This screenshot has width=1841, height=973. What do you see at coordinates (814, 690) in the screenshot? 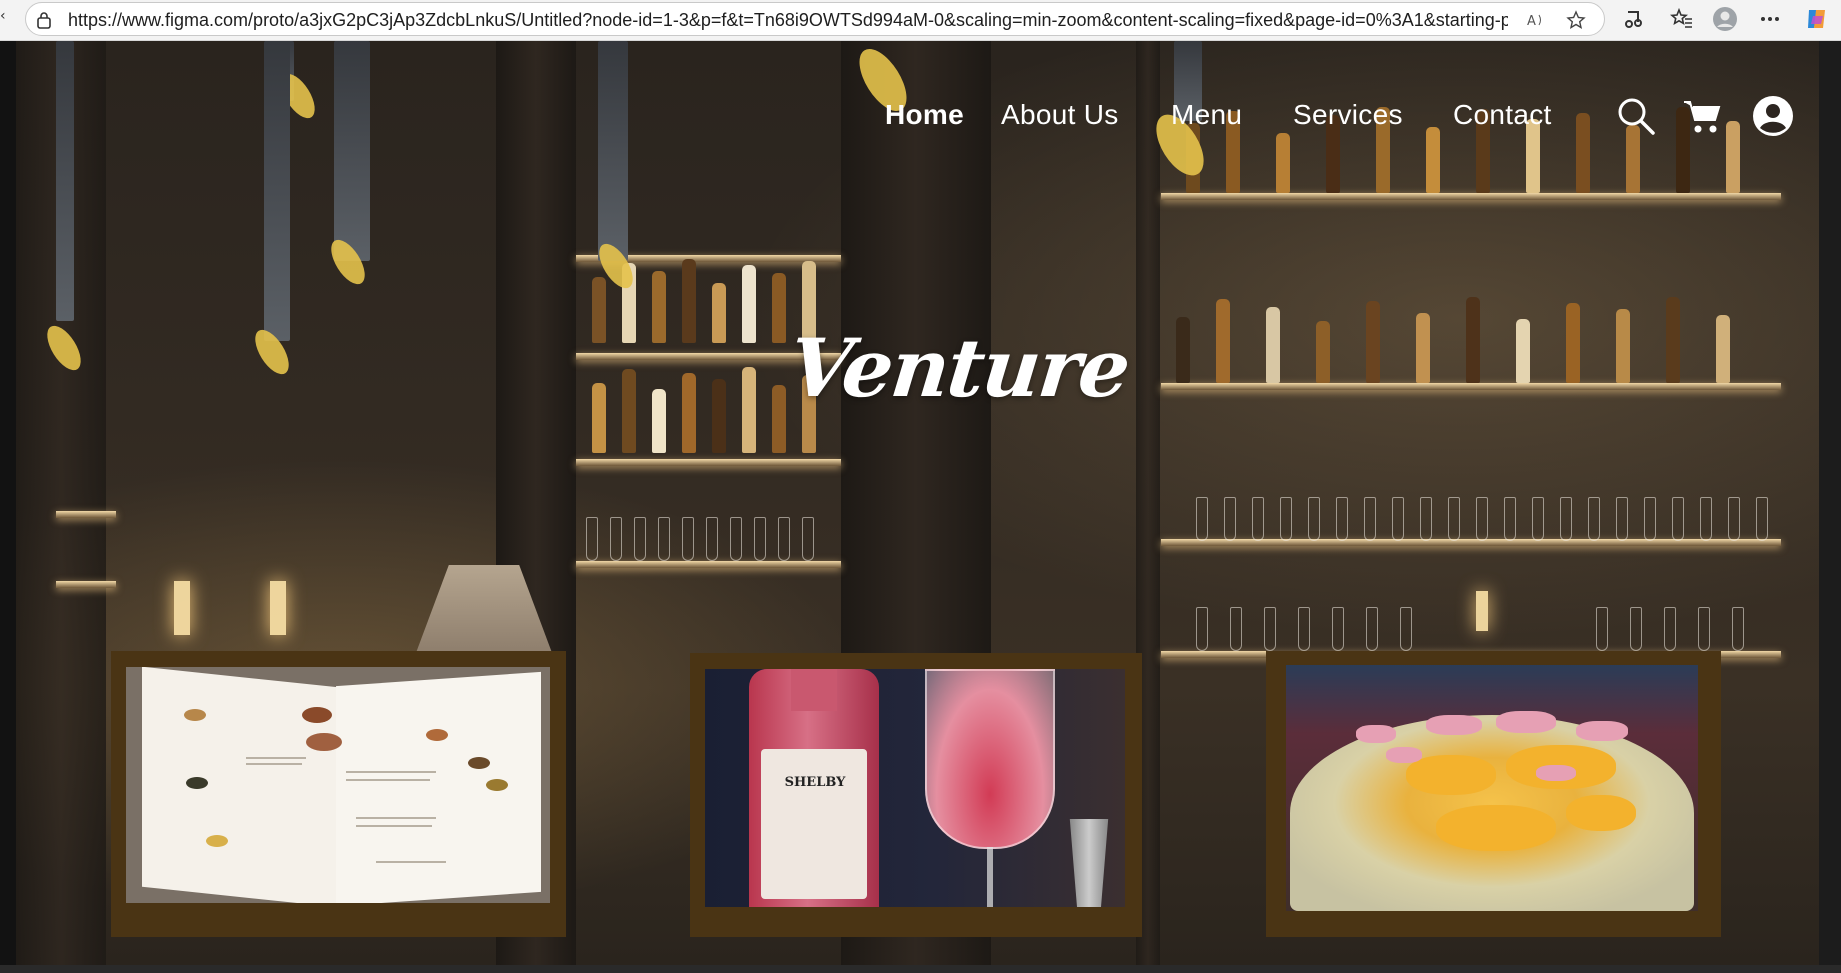
I see `gin-bottle-neck` at bounding box center [814, 690].